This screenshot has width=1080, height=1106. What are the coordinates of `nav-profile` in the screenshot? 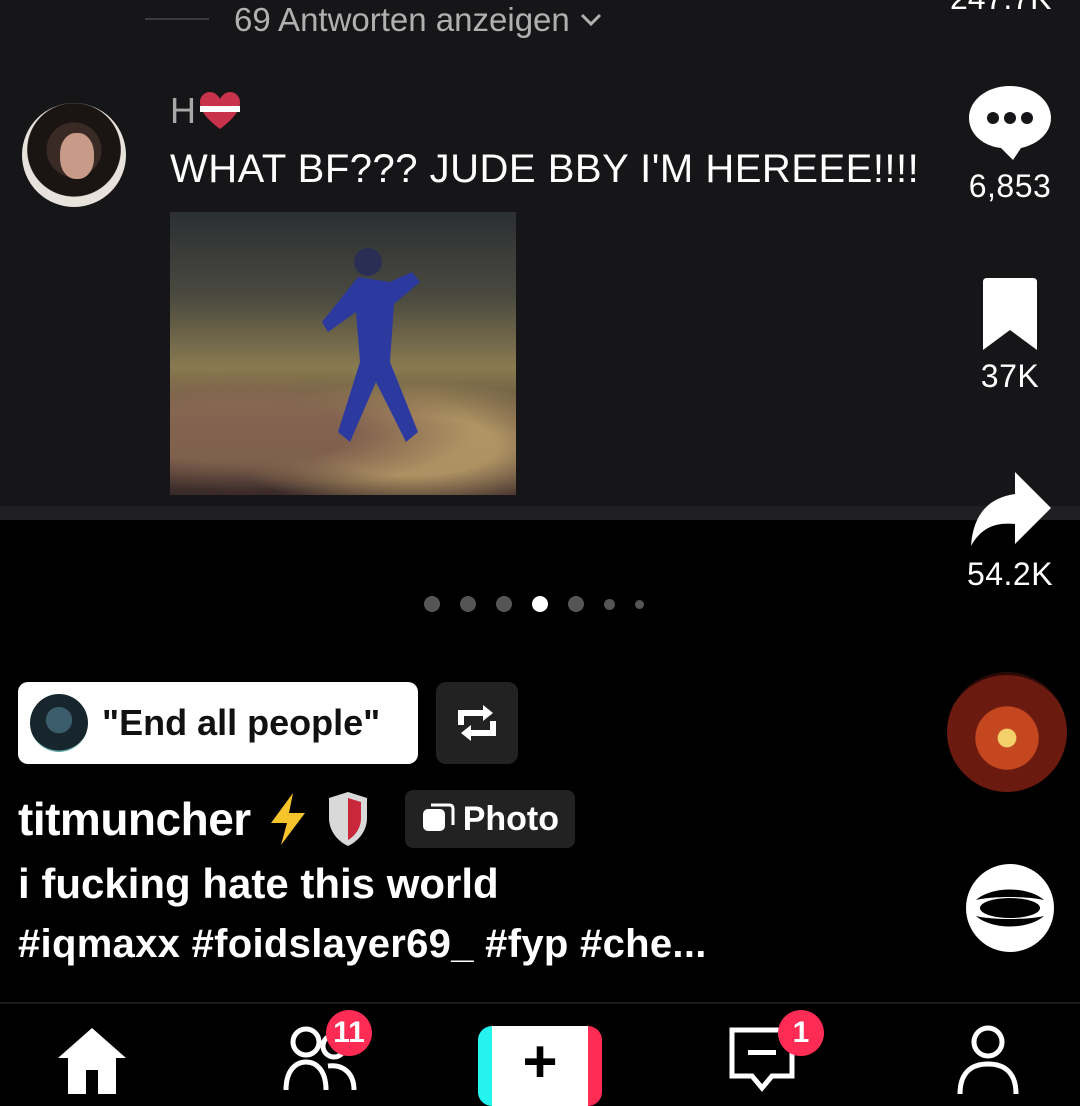 It's located at (988, 1064).